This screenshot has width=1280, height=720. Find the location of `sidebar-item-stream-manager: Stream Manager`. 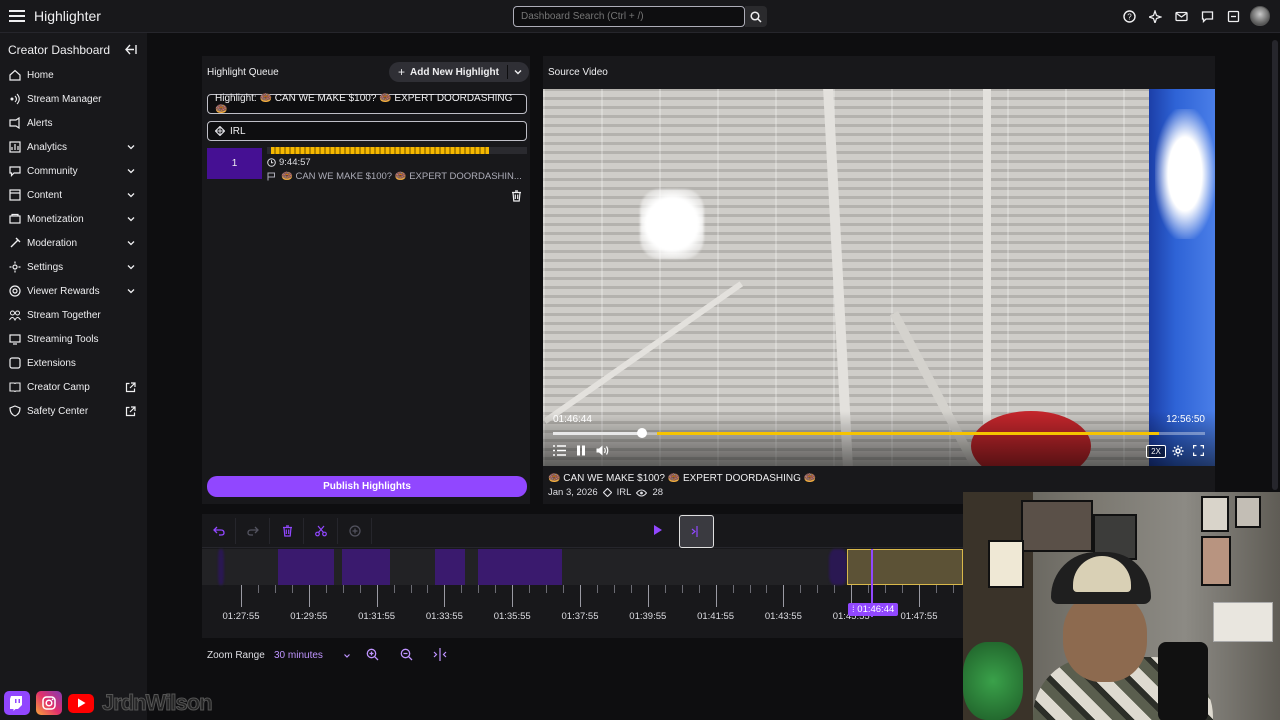

sidebar-item-stream-manager: Stream Manager is located at coordinates (73, 99).